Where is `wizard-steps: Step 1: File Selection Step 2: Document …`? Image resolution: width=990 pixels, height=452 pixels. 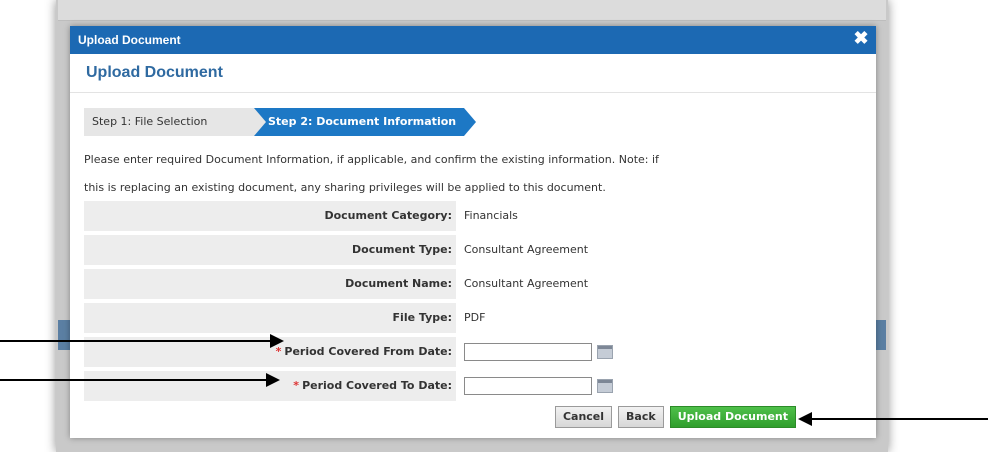 wizard-steps: Step 1: File Selection Step 2: Document … is located at coordinates (280, 122).